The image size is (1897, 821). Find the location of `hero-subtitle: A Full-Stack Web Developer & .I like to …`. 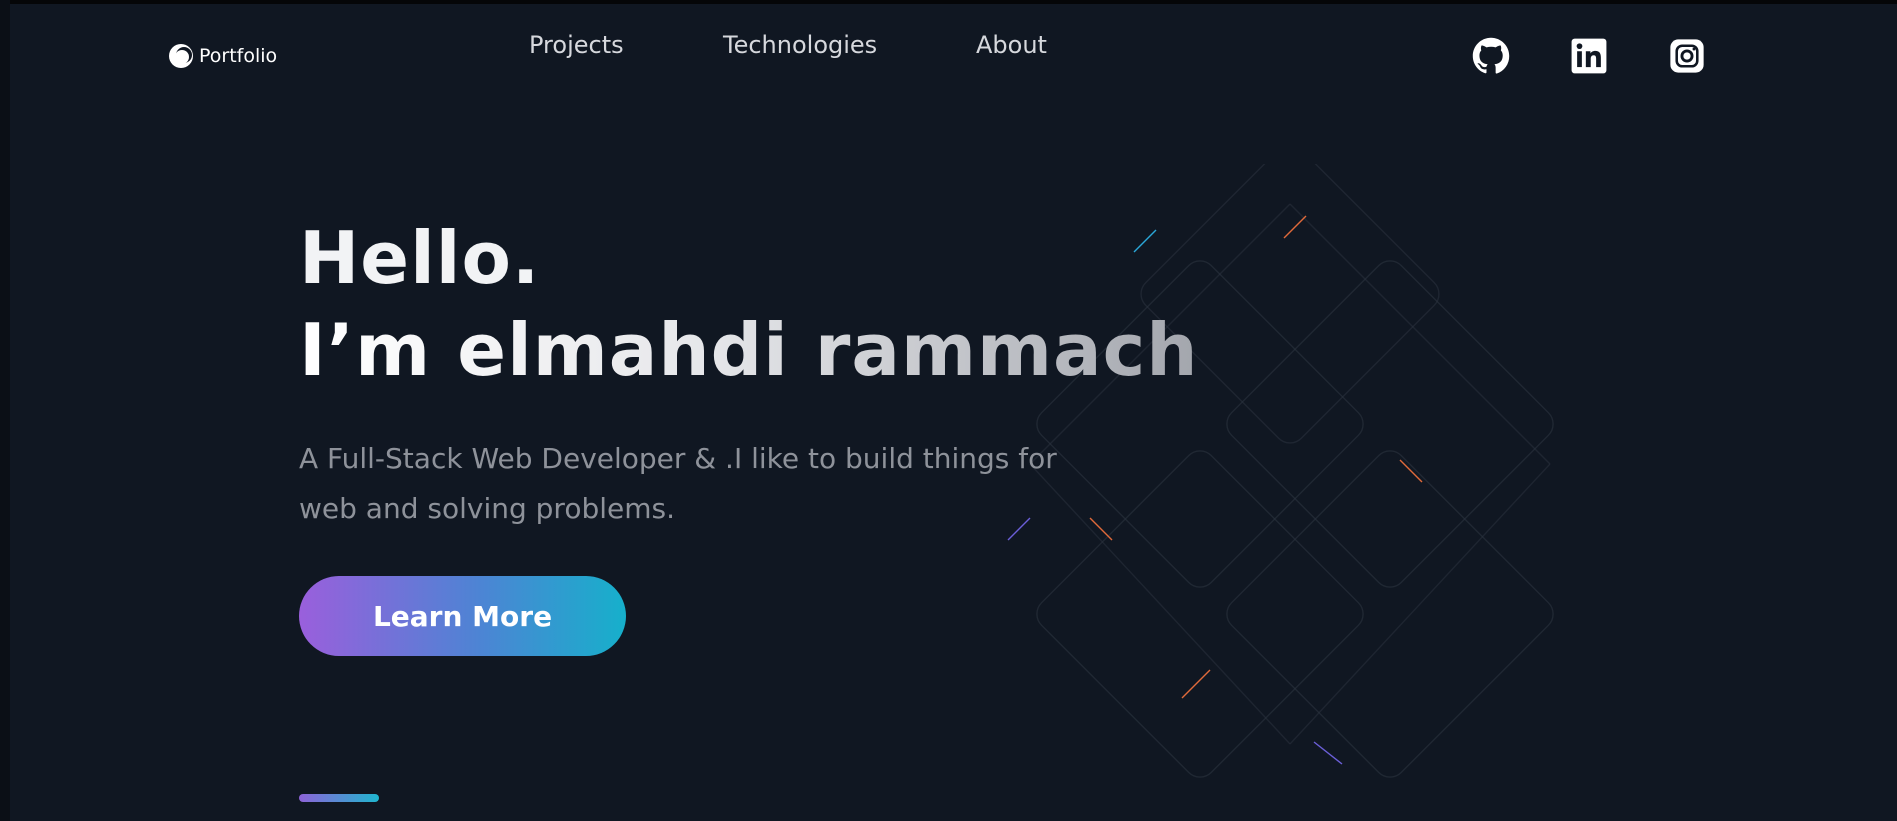

hero-subtitle: A Full-Stack Web Developer & .I like to … is located at coordinates (678, 483).